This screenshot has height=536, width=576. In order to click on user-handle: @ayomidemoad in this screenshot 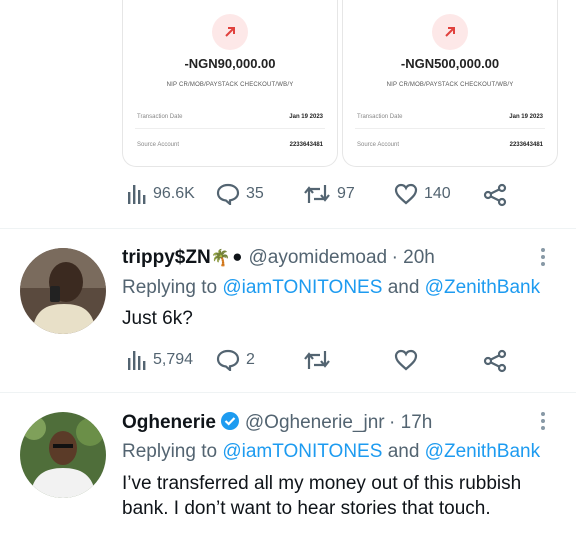, I will do `click(317, 257)`.